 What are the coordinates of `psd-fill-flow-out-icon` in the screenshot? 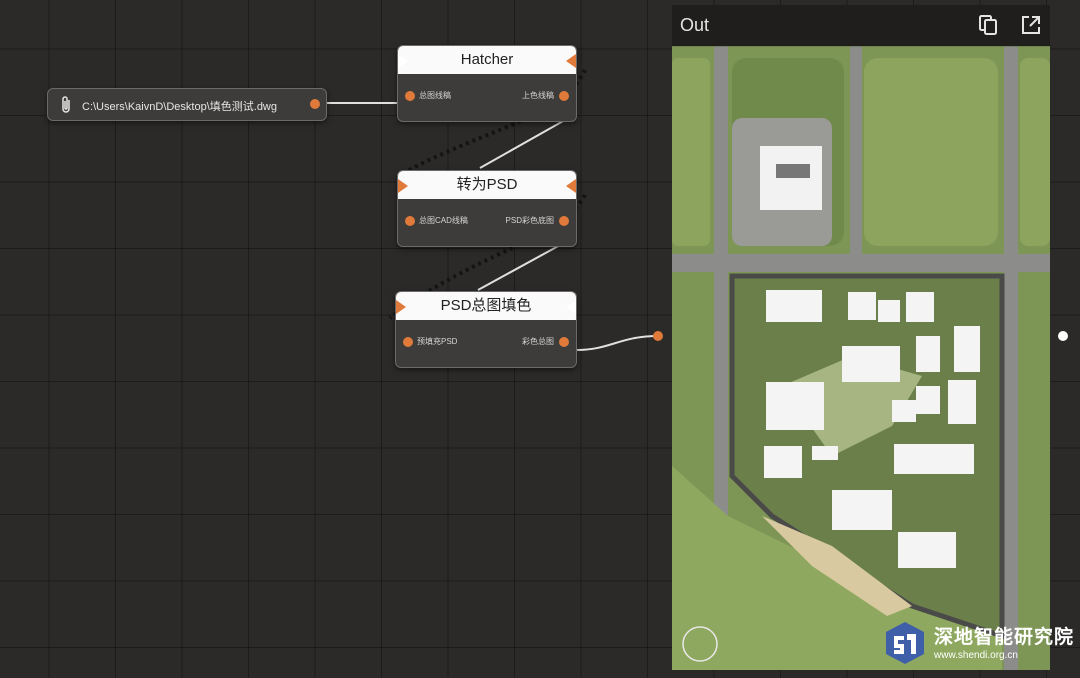 It's located at (571, 307).